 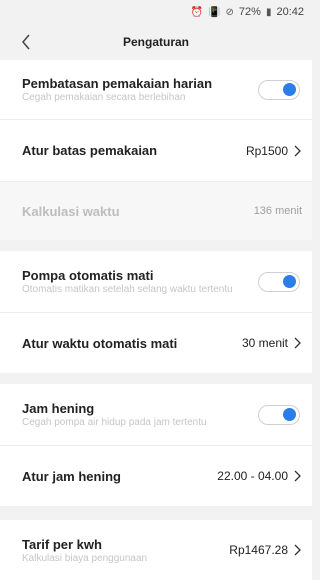 What do you see at coordinates (156, 12) in the screenshot?
I see `status-bar: ⏰ 📳 ⊘ 72% ▮ 20:42` at bounding box center [156, 12].